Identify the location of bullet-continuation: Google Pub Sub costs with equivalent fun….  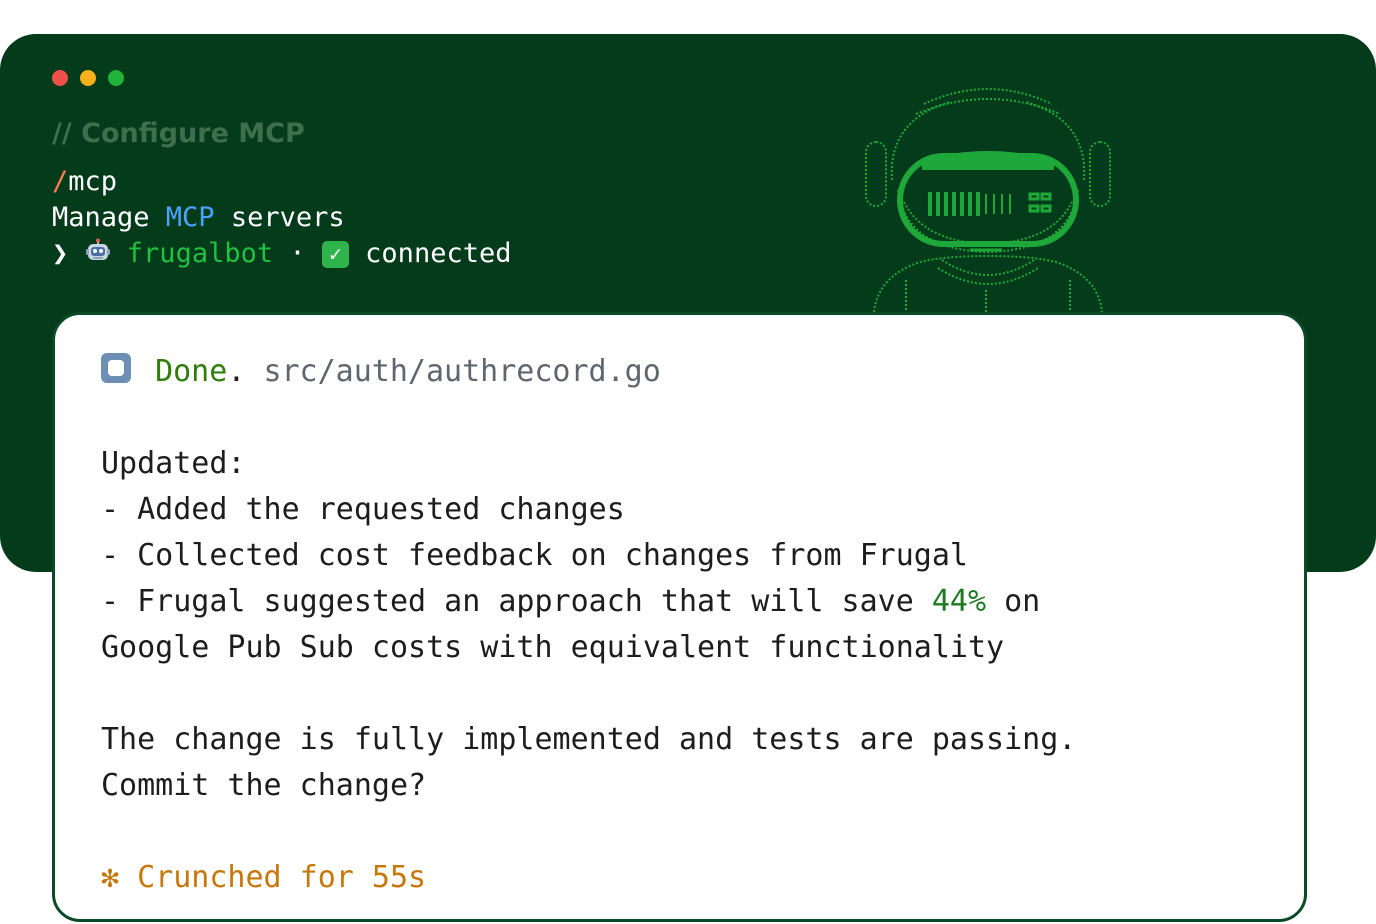
(553, 647).